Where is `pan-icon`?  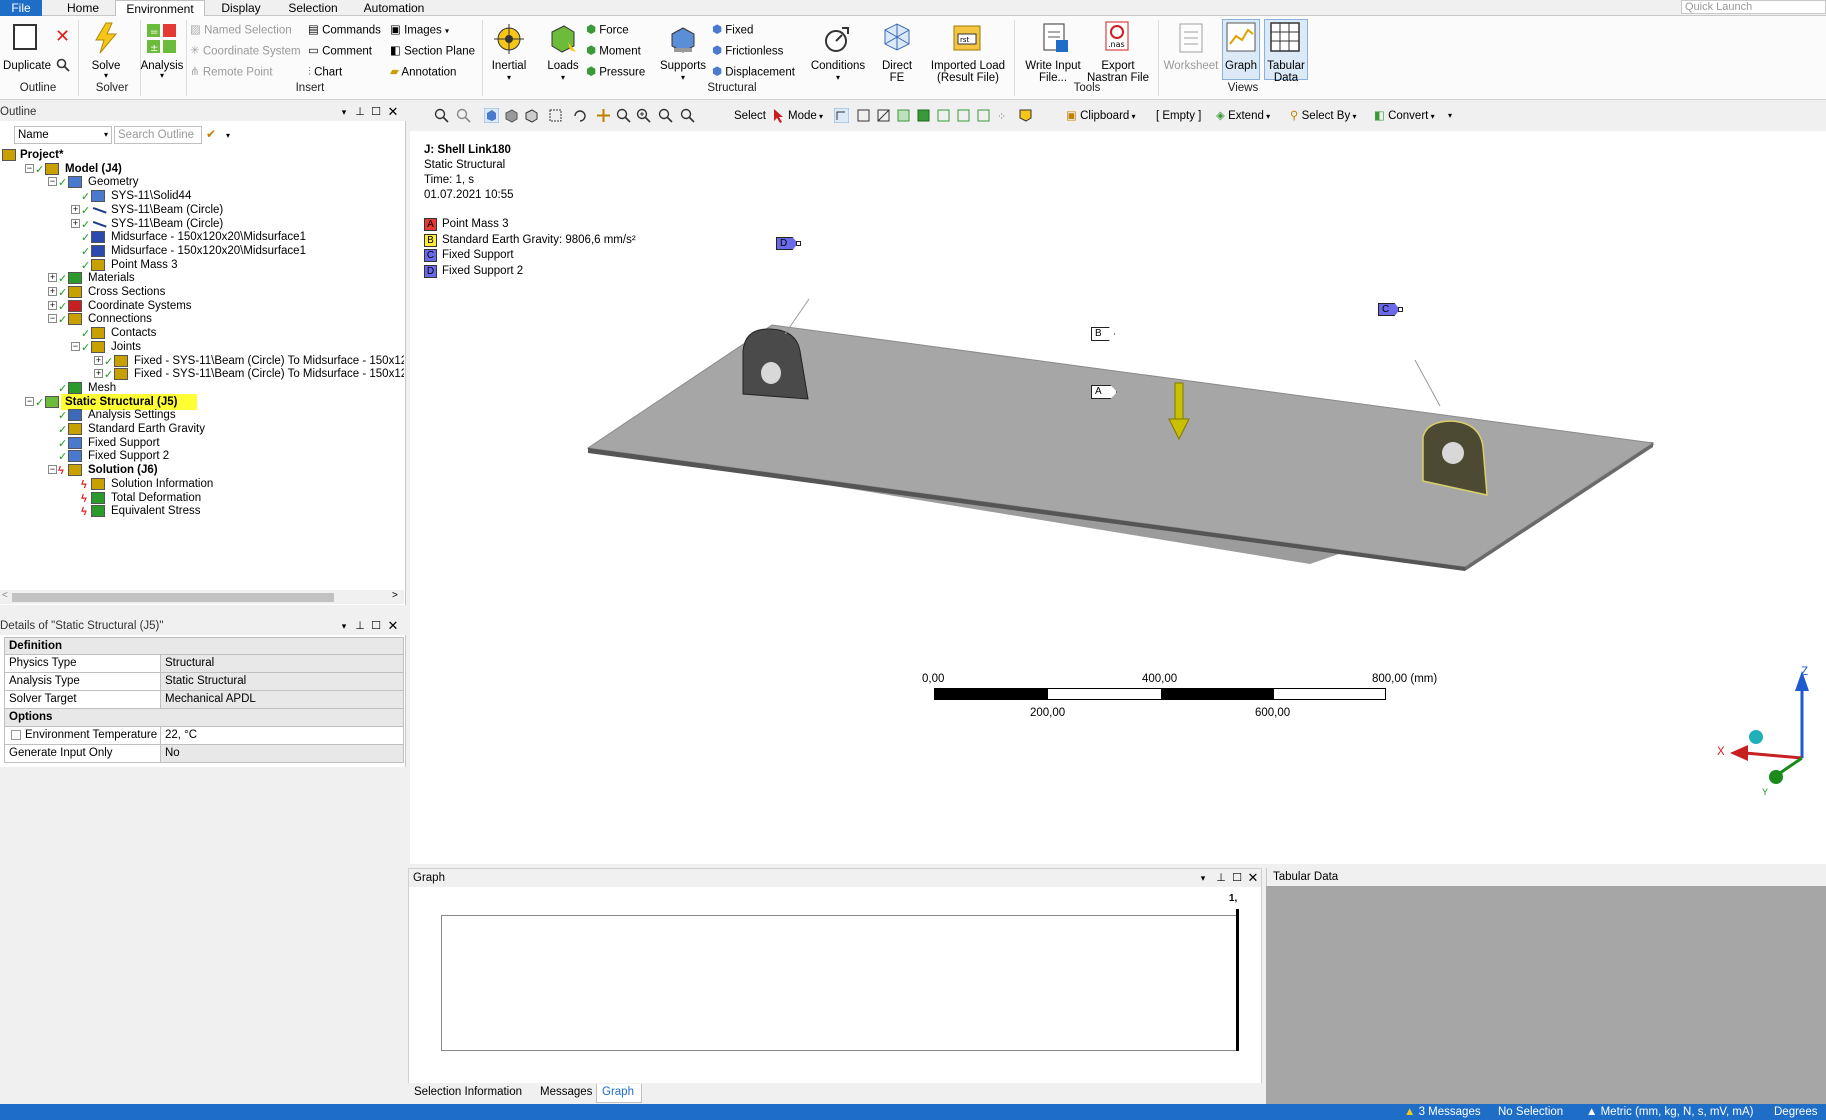 pan-icon is located at coordinates (603, 115).